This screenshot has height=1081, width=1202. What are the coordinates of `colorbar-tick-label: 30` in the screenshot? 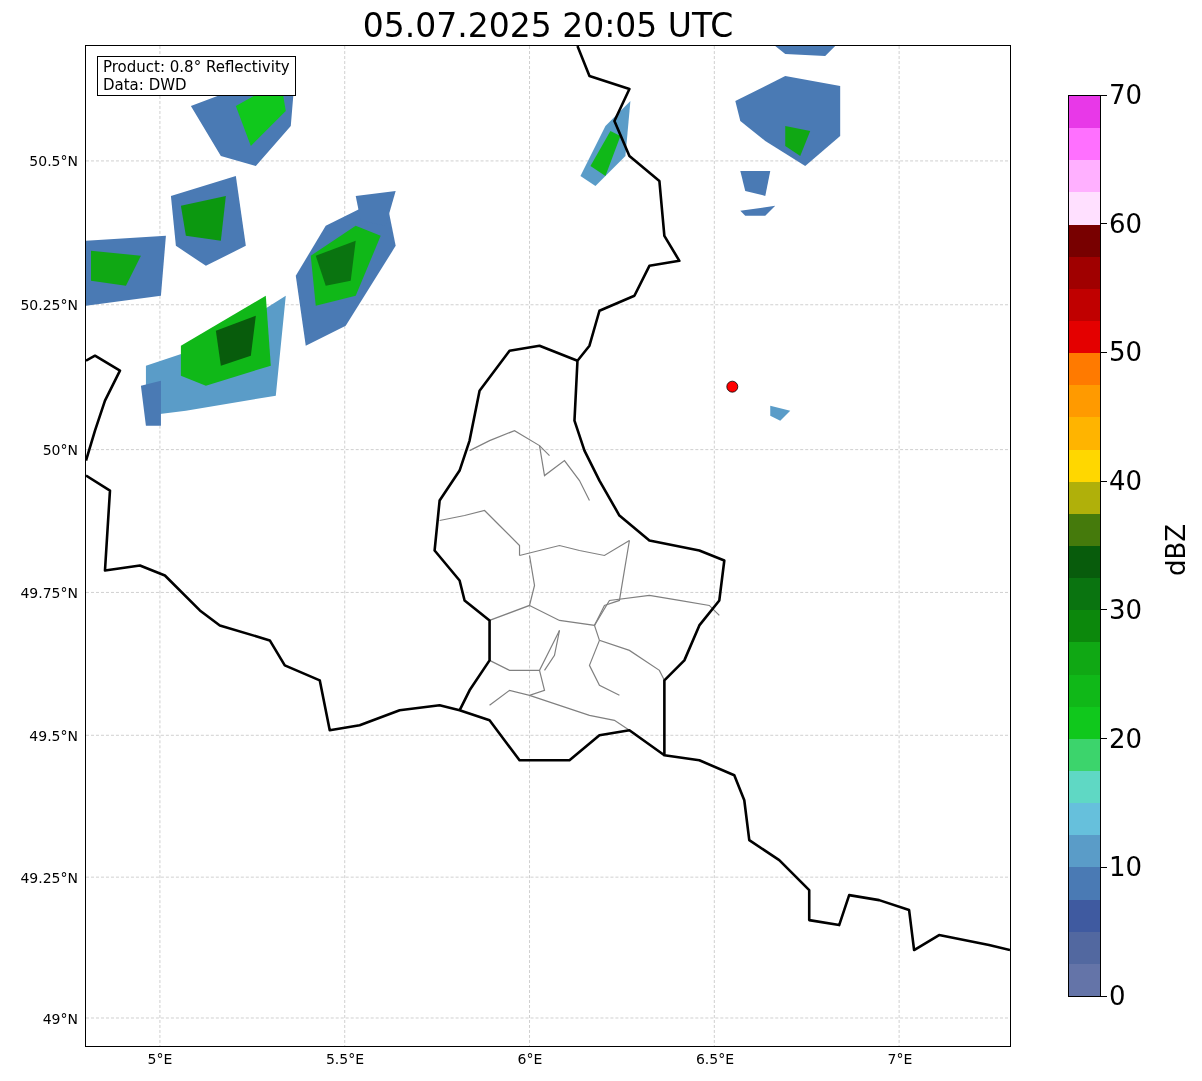 It's located at (1126, 609).